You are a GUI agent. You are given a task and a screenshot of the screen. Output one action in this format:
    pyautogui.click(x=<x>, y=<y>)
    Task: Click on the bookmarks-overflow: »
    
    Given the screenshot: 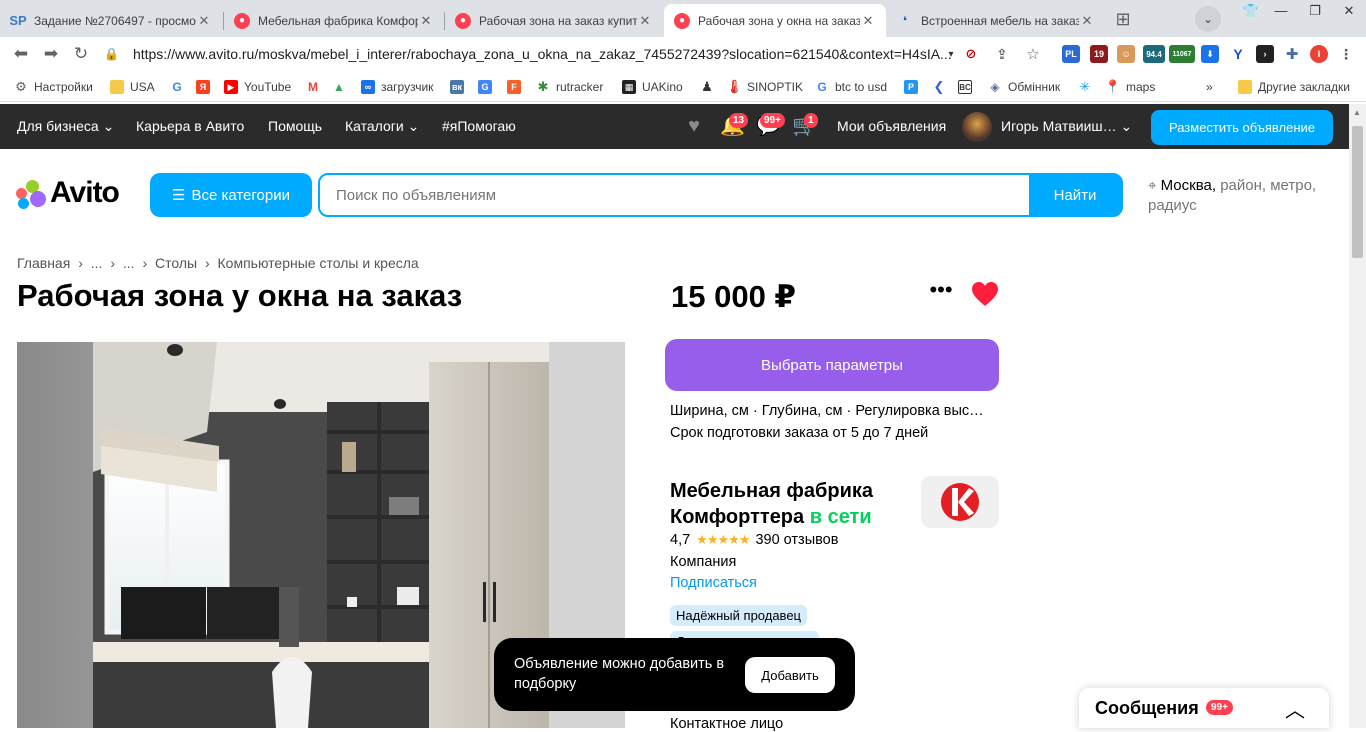 What is the action you would take?
    pyautogui.click(x=1209, y=87)
    